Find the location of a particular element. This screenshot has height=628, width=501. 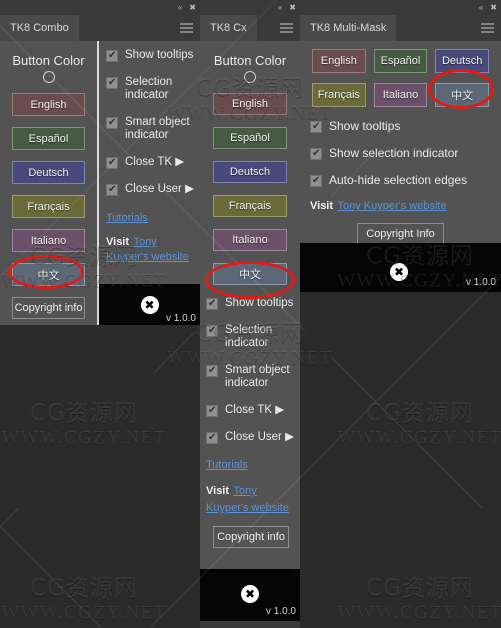

tab-tk8-combo: TK8 Combo is located at coordinates (39, 28).